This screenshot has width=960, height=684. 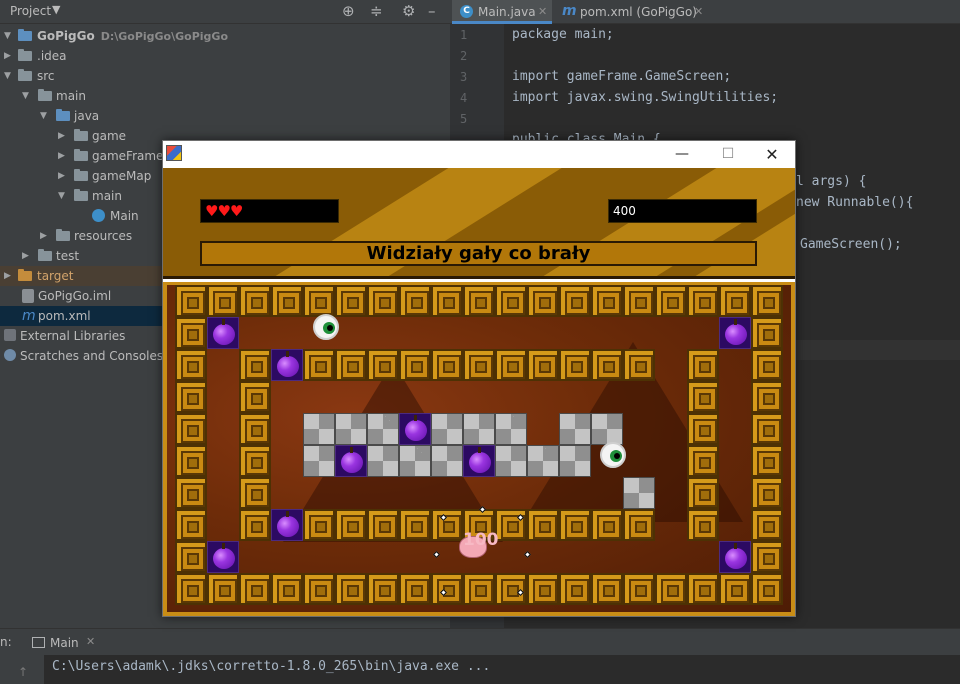 What do you see at coordinates (10, 355) in the screenshot?
I see `scratches-icon` at bounding box center [10, 355].